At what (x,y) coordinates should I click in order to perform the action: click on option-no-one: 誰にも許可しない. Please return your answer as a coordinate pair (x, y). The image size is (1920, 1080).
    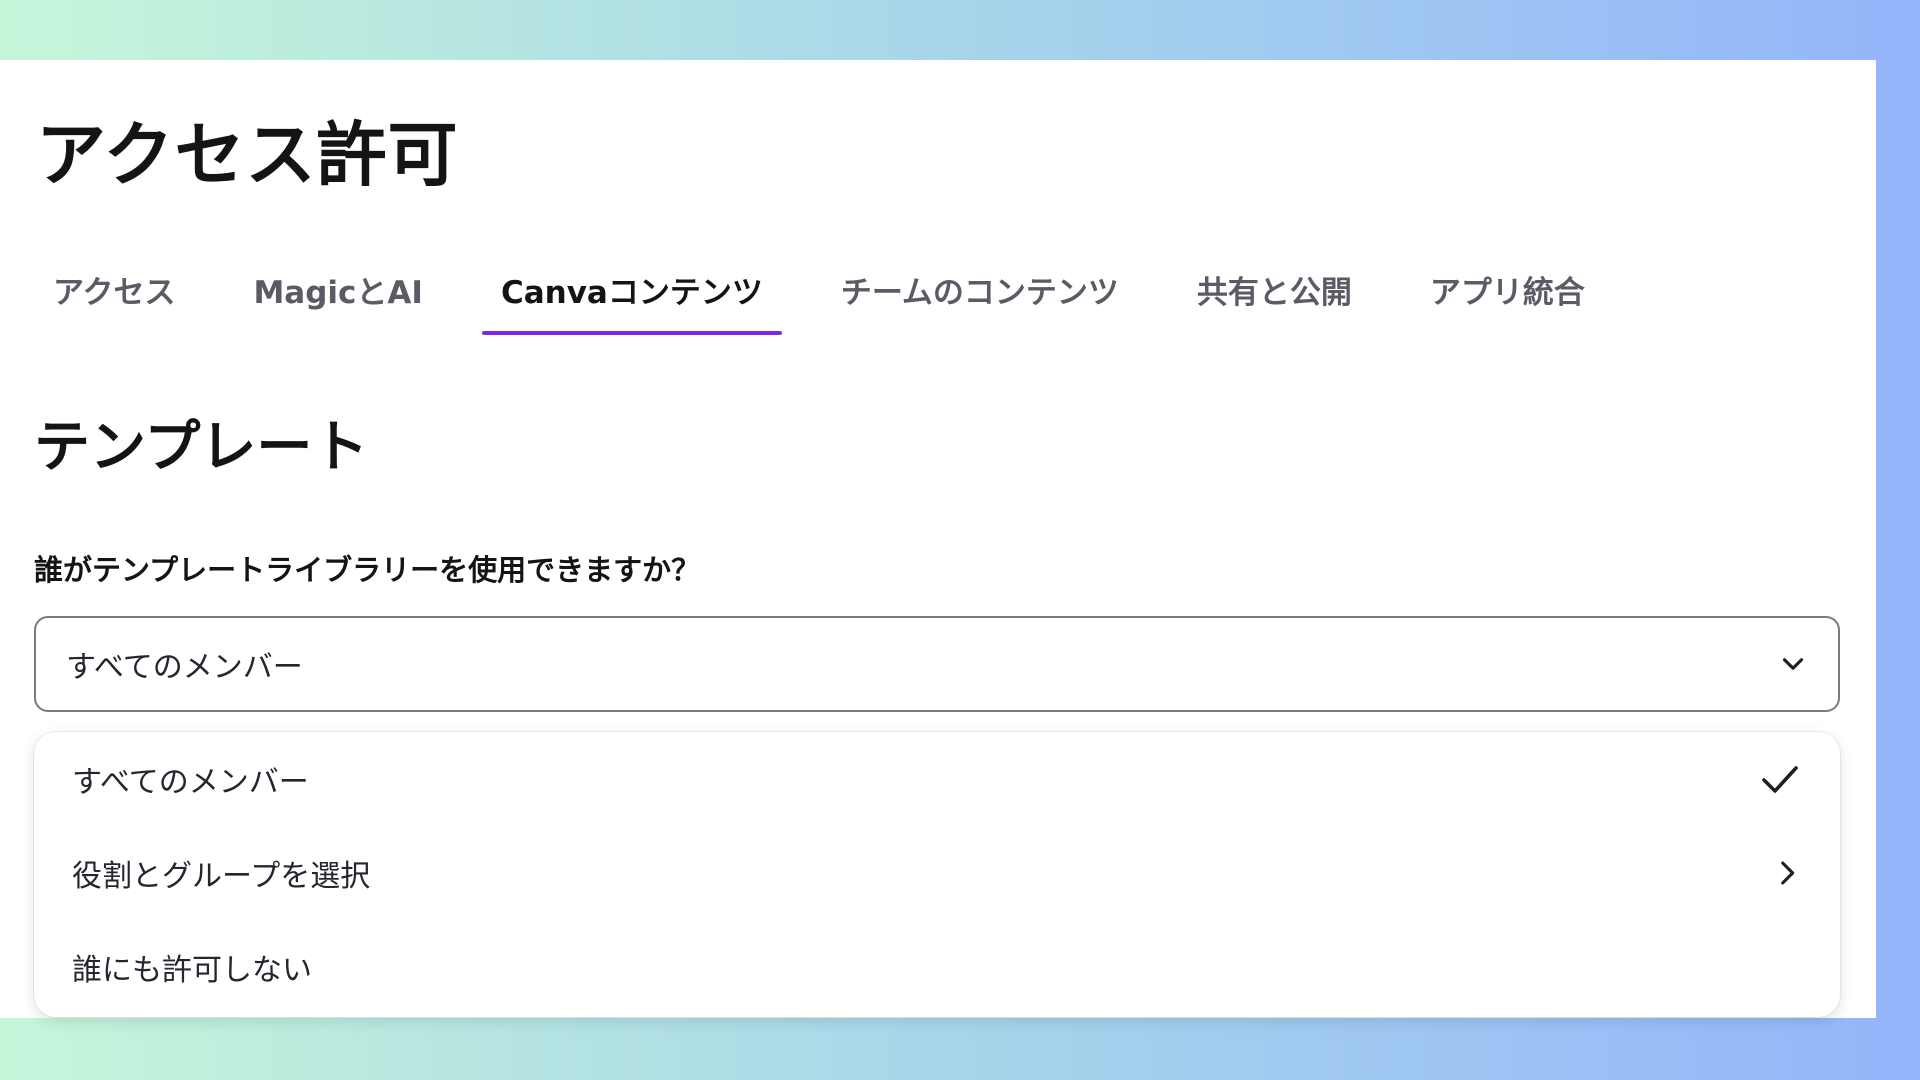
    Looking at the image, I should click on (937, 967).